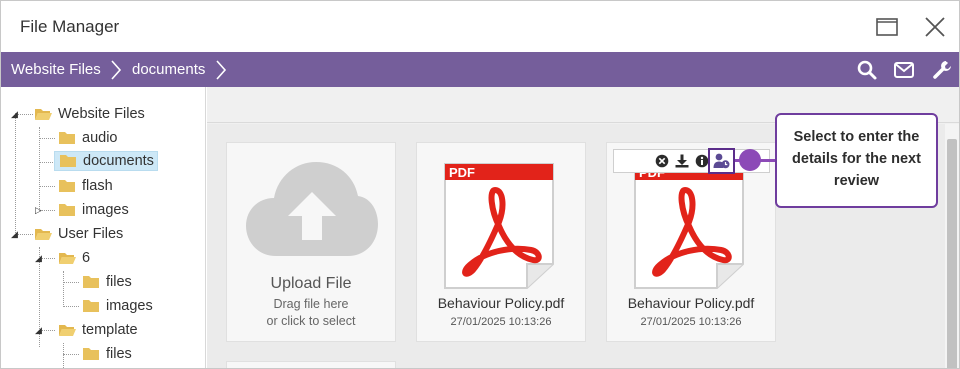 This screenshot has height=369, width=960. What do you see at coordinates (168, 69) in the screenshot?
I see `breadcrumb-documents: documents` at bounding box center [168, 69].